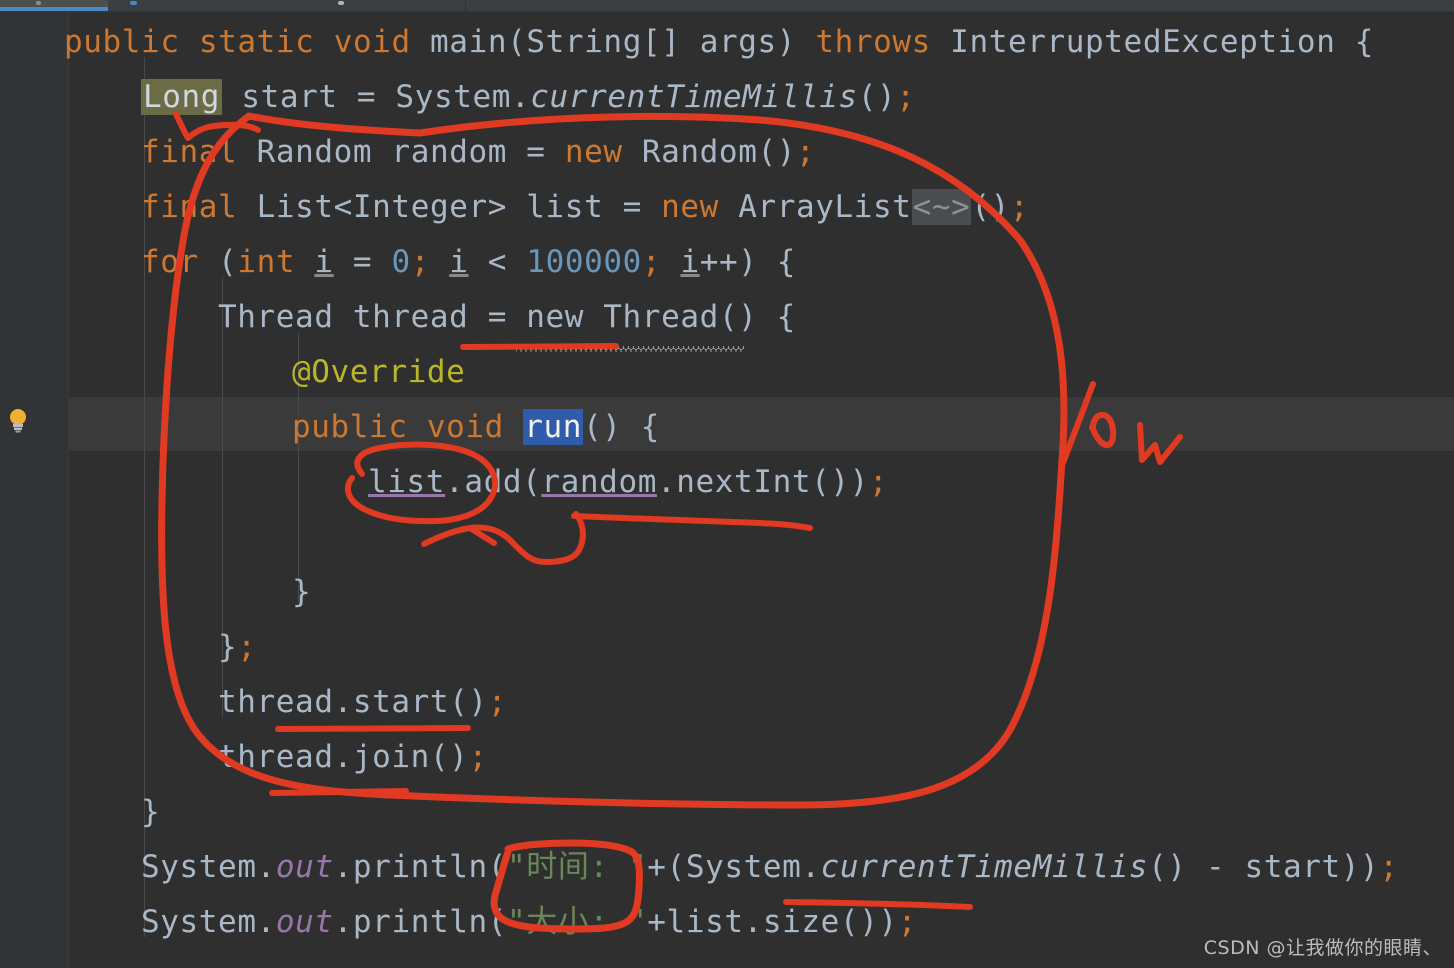  I want to click on code-line-8: list.add(random.nextInt());, so click(628, 482).